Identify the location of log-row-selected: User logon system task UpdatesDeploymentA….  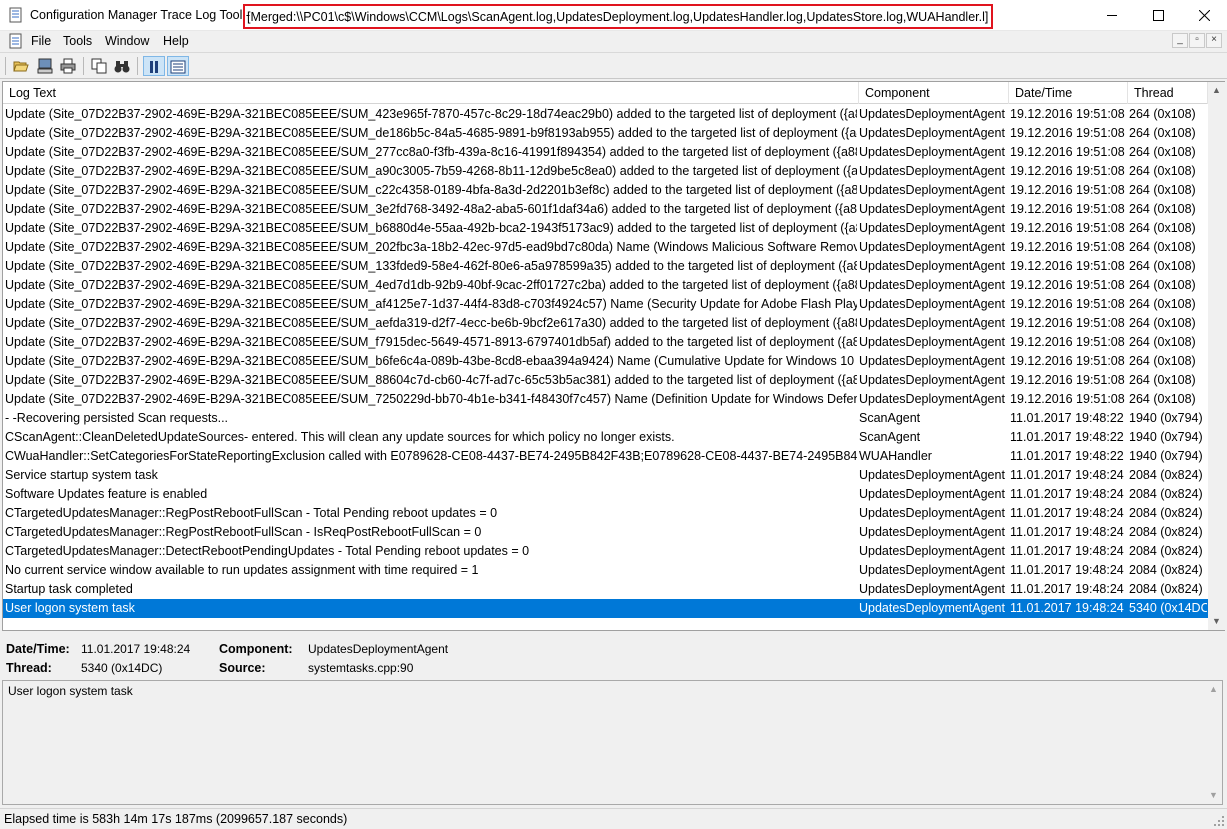
(605, 608).